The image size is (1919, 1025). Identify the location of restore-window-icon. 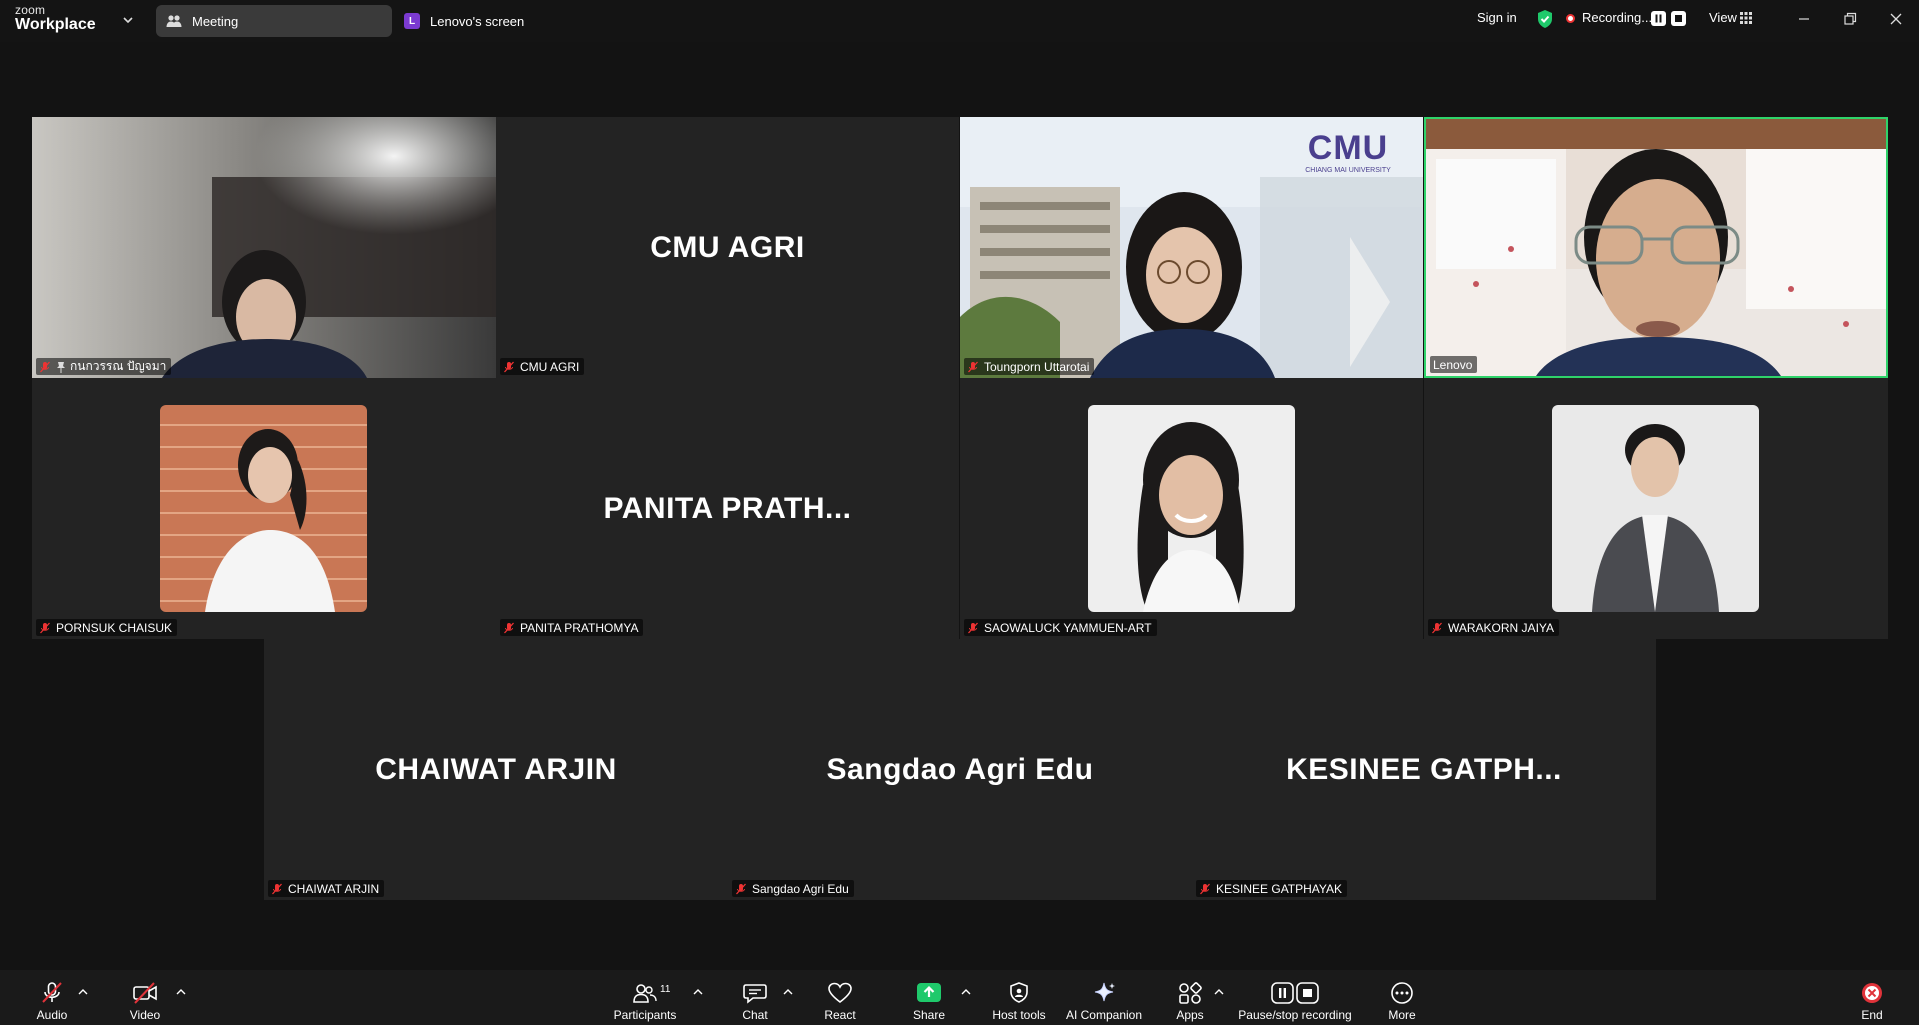
(1850, 19).